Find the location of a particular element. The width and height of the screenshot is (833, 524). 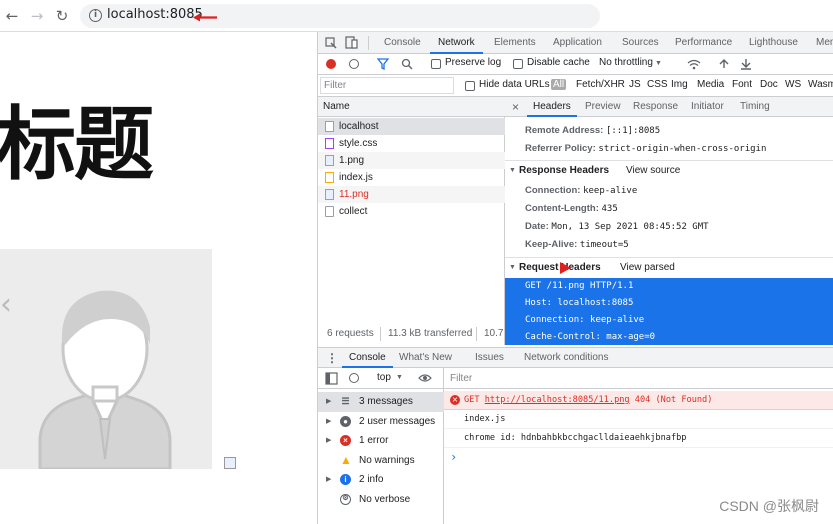

info-icon: i is located at coordinates (95, 15).